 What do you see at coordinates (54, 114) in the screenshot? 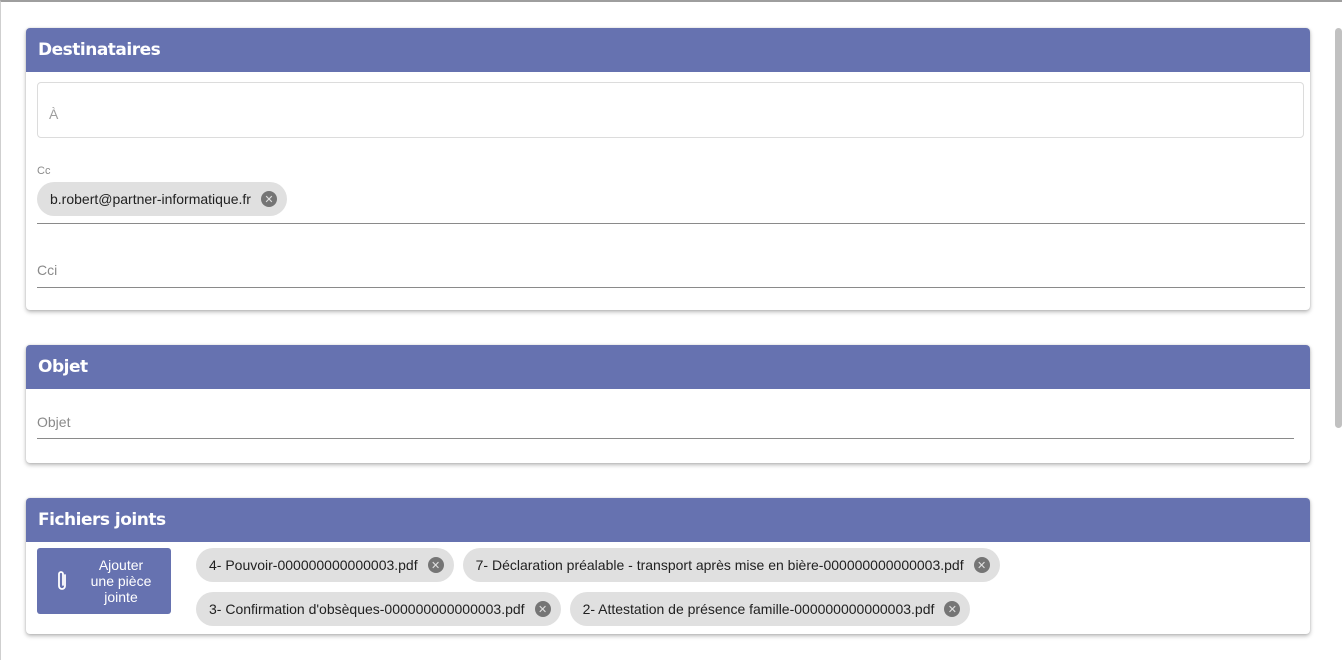
I see `to-placeholder: À` at bounding box center [54, 114].